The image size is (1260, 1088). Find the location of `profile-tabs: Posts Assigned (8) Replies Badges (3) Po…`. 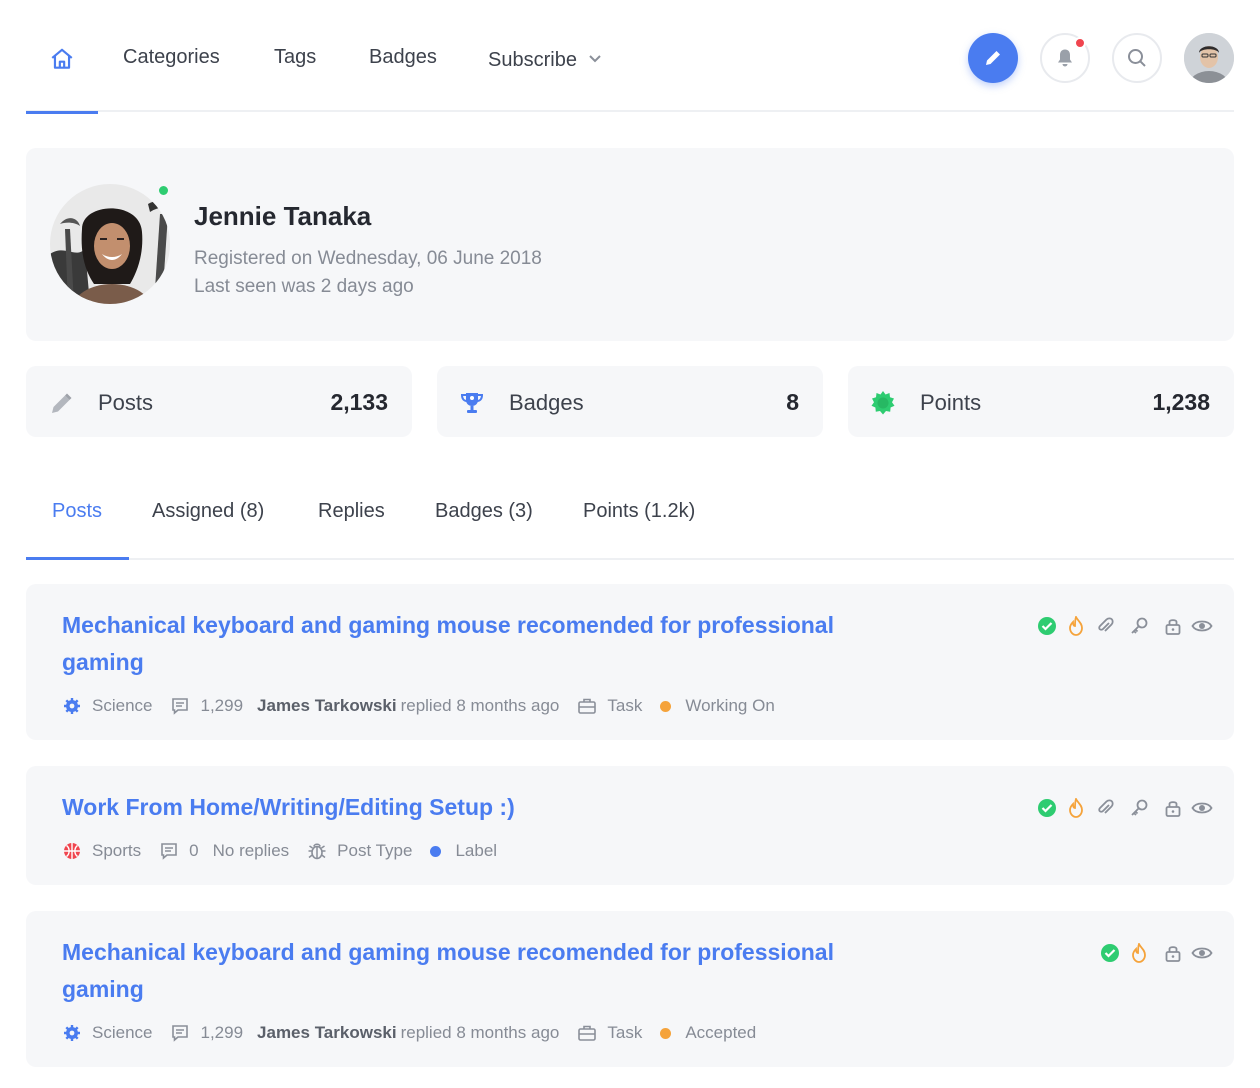

profile-tabs: Posts Assigned (8) Replies Badges (3) Po… is located at coordinates (630, 515).